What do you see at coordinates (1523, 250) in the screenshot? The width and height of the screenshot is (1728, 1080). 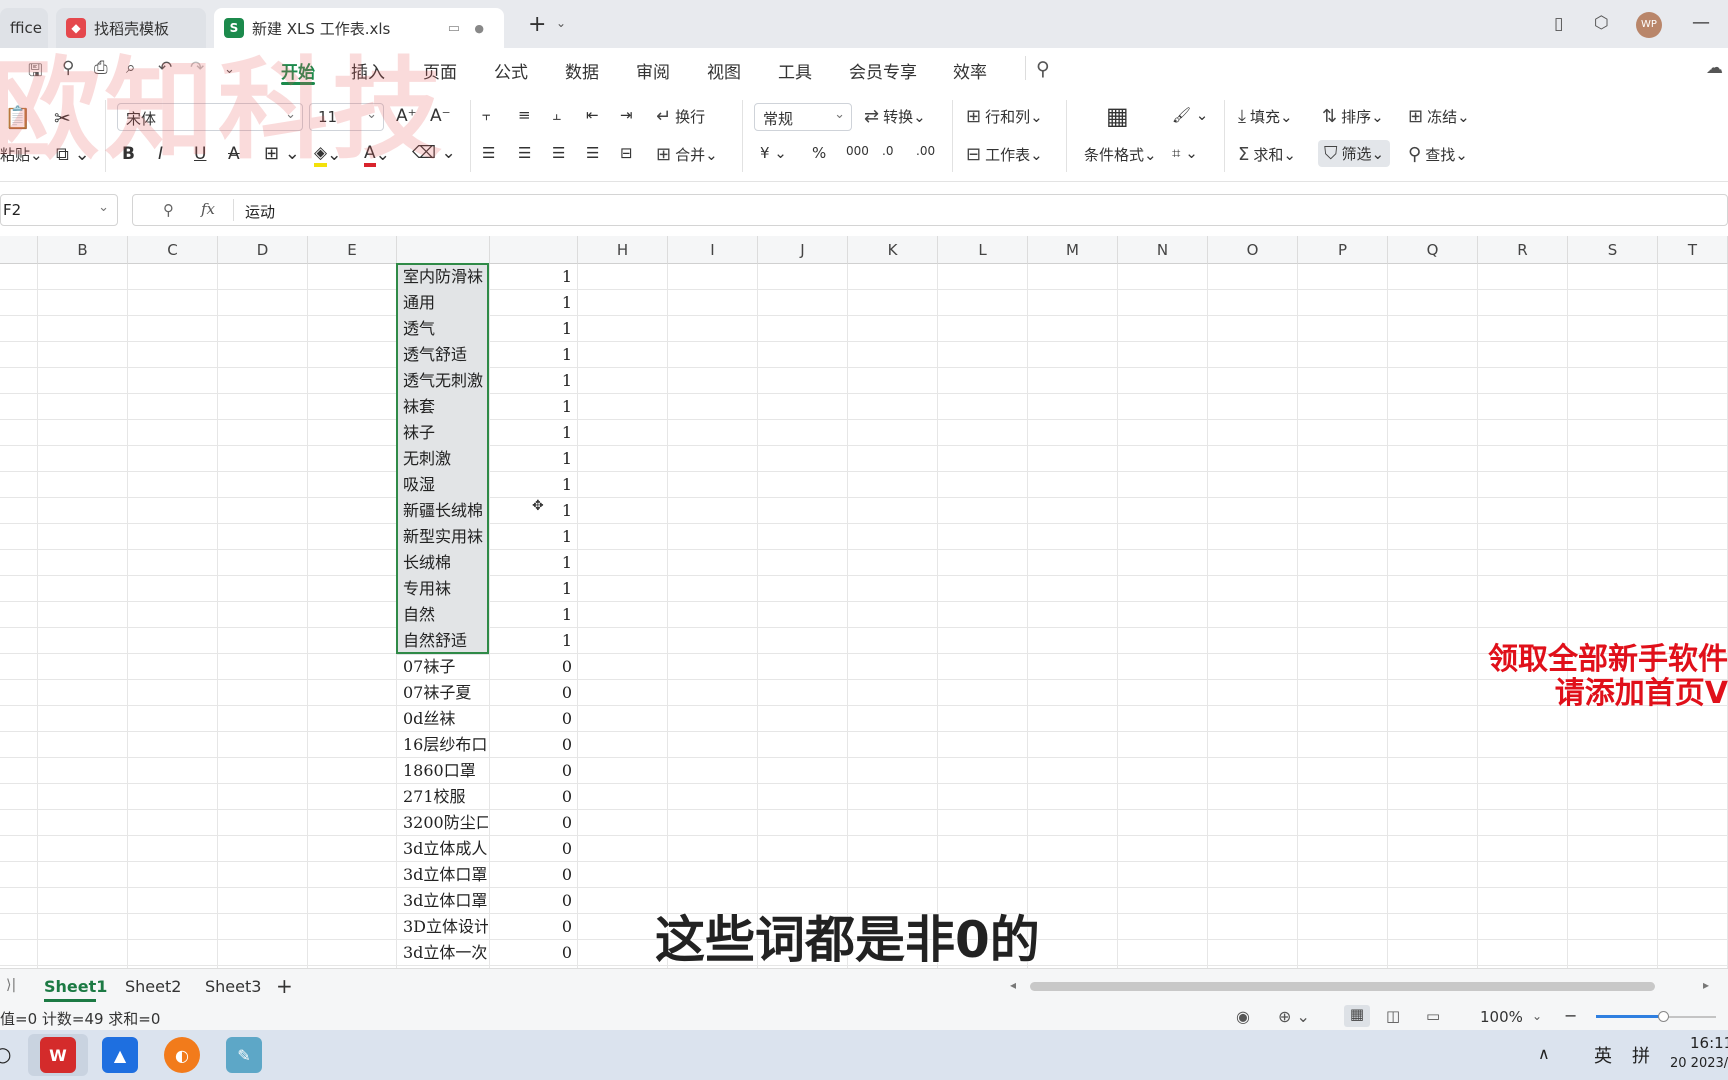 I see `column-header: R` at bounding box center [1523, 250].